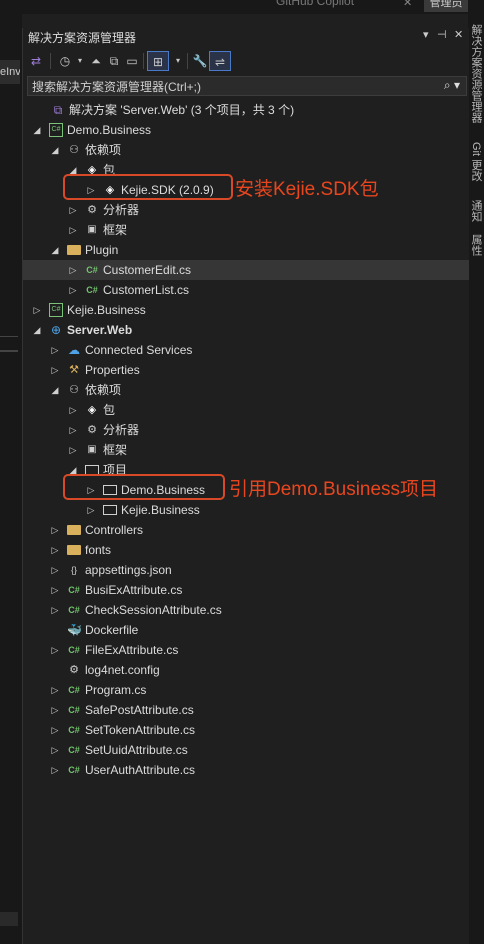 This screenshot has height=944, width=484. What do you see at coordinates (182, 110) in the screenshot?
I see `tree-item-label: 解决方案 'Server.Web' (3 个项目，共 3 个)` at bounding box center [182, 110].